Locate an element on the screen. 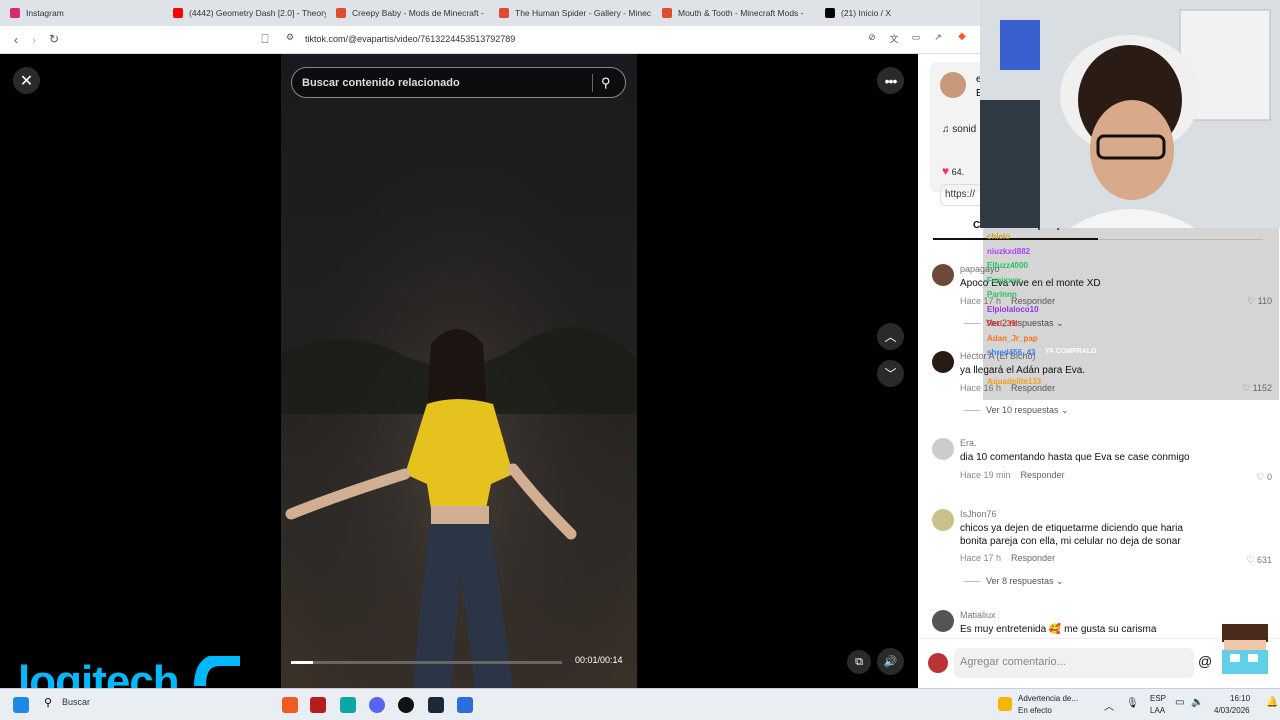  close-button: ✕ is located at coordinates (26, 80).